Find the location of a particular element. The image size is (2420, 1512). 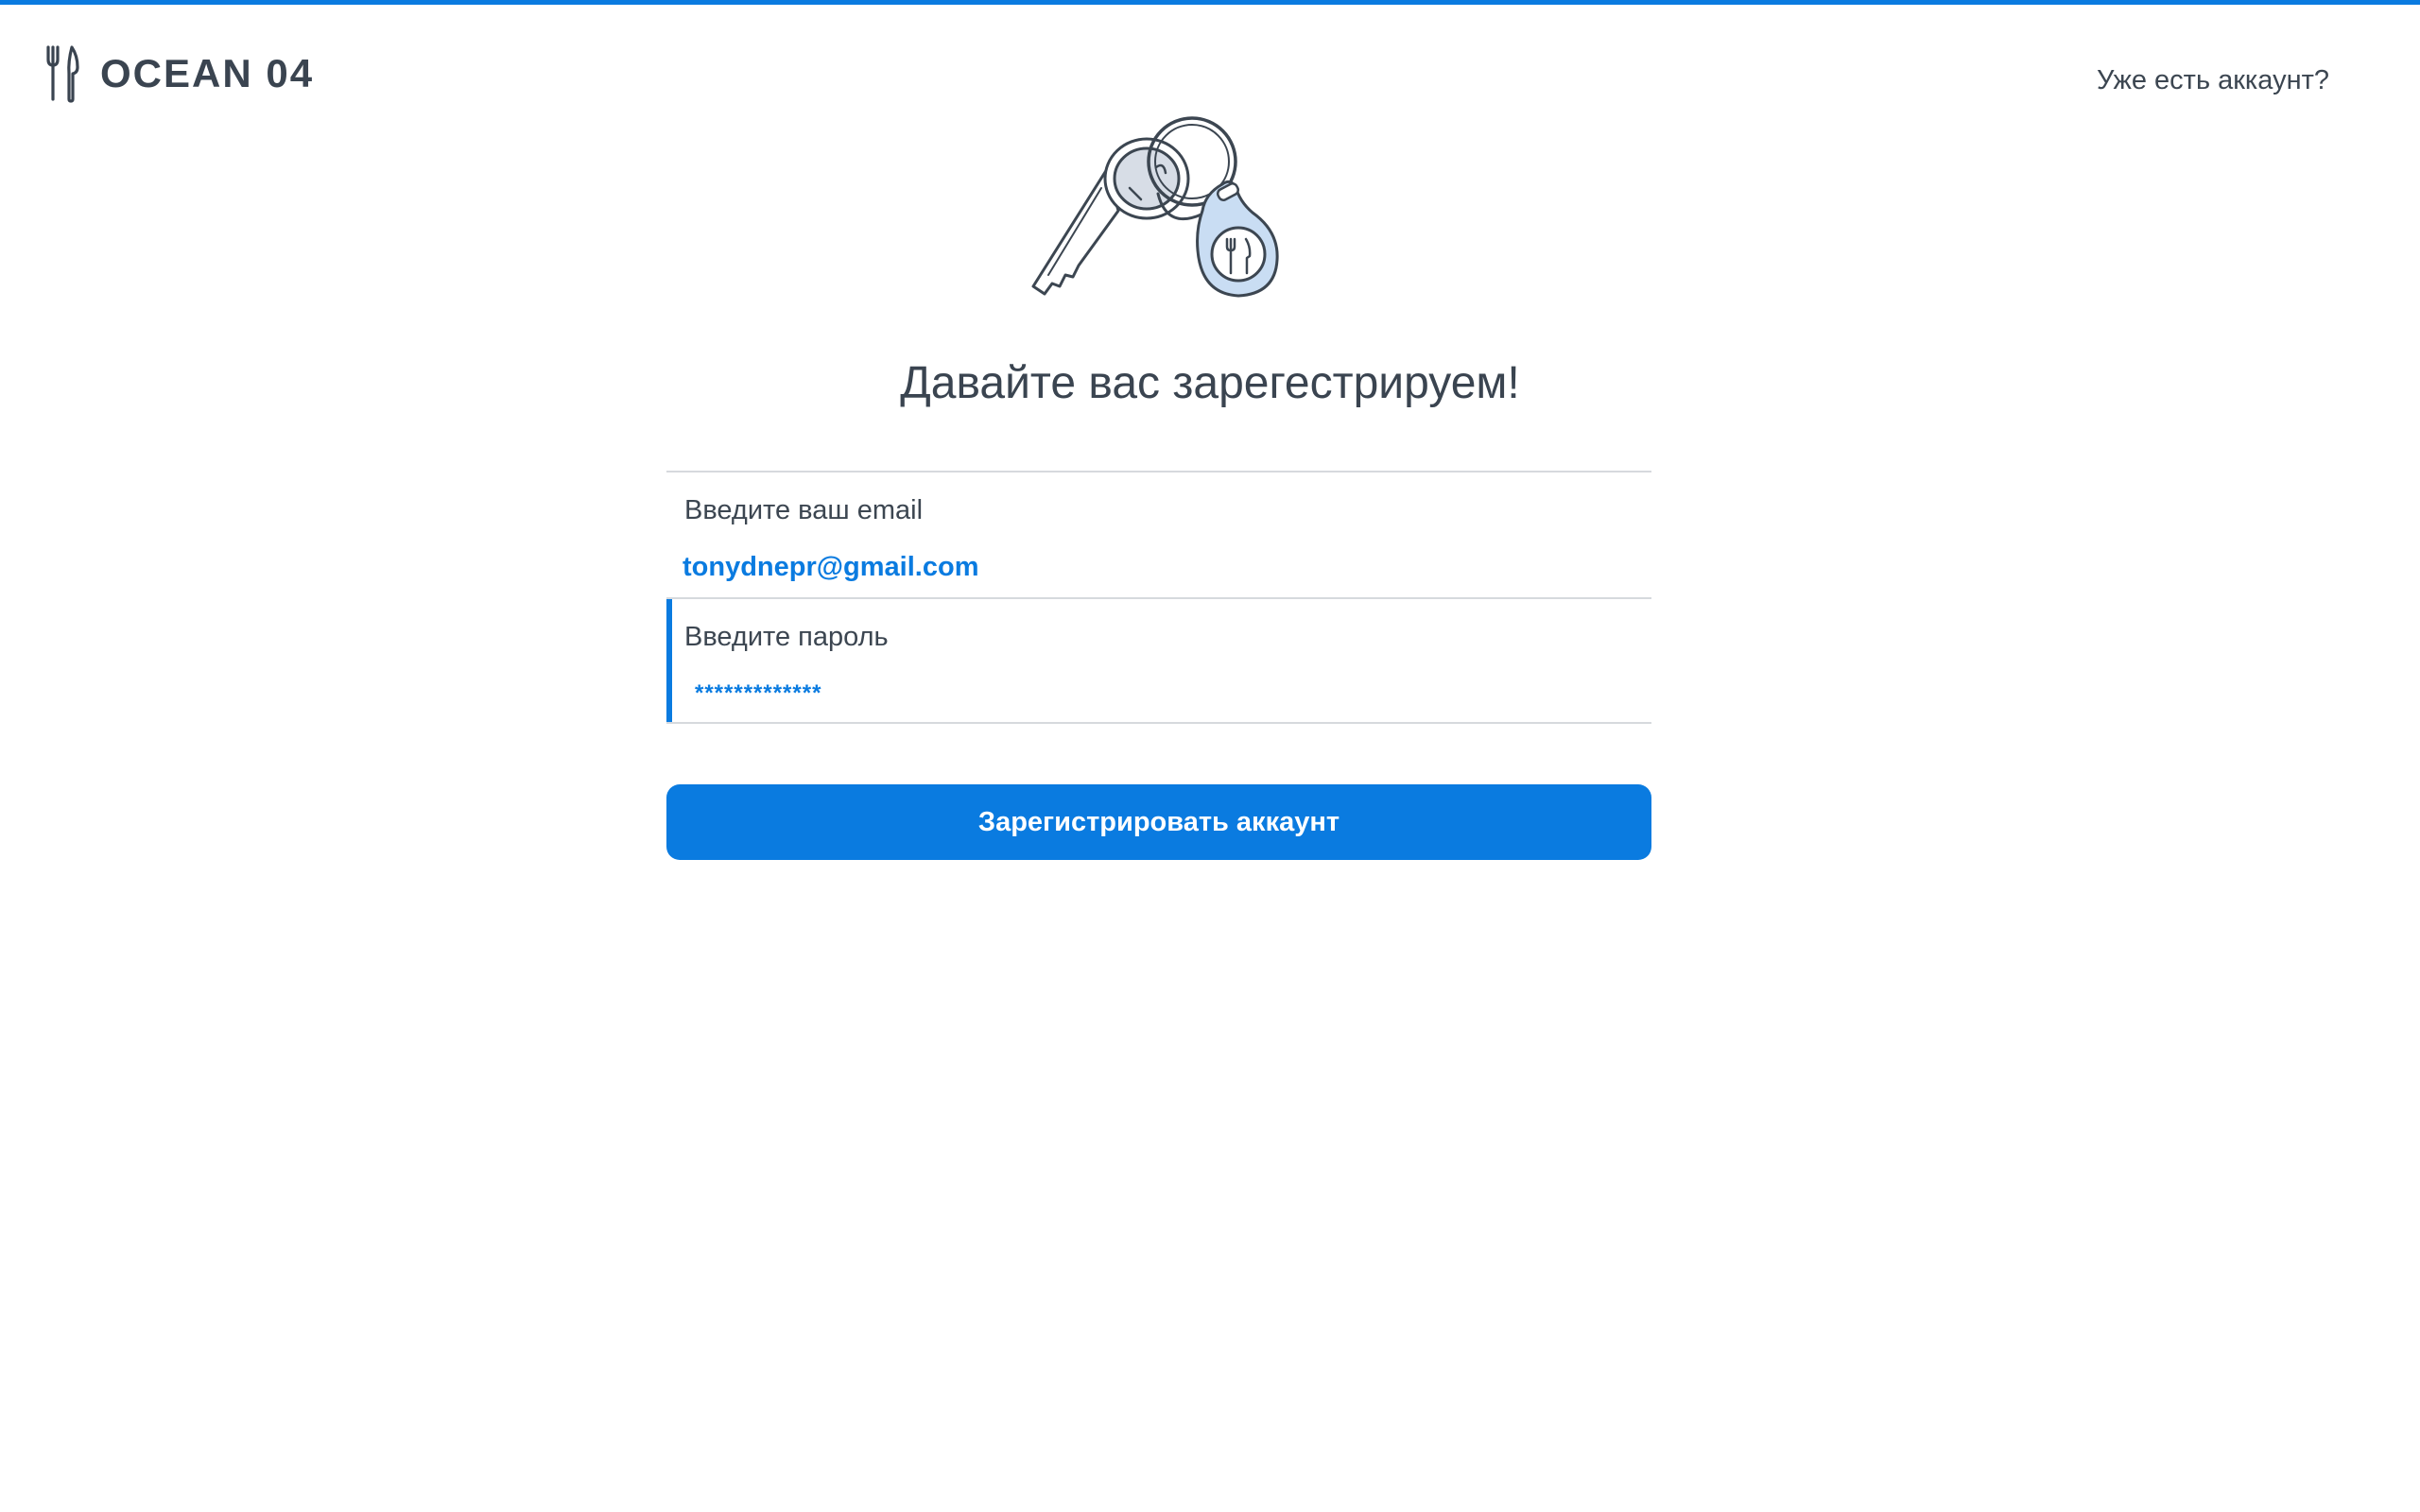

signin-link: Уже есть аккаунт? is located at coordinates (2213, 80).